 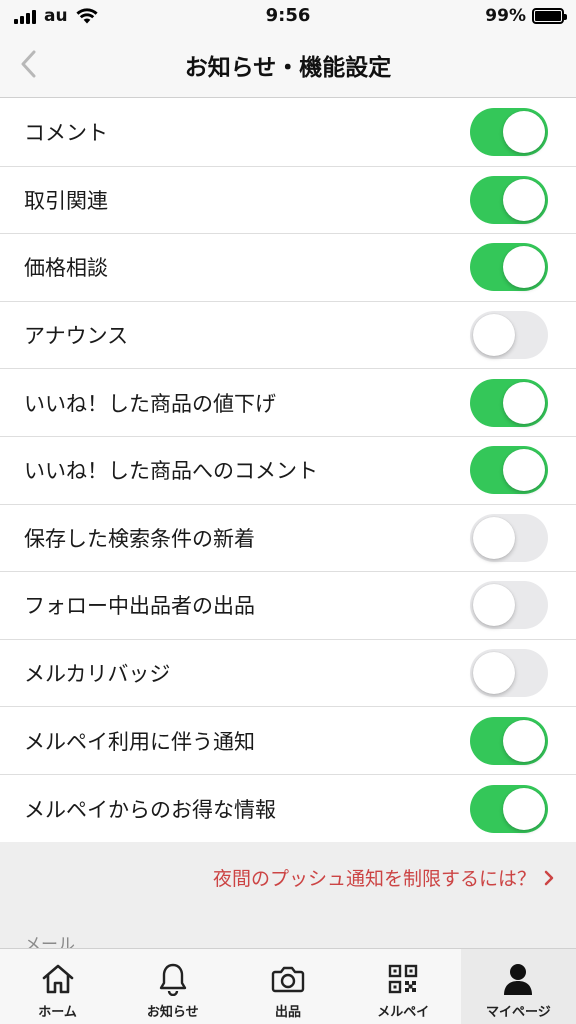 What do you see at coordinates (288, 335) in the screenshot?
I see `setting-row-announcement: アナウンス` at bounding box center [288, 335].